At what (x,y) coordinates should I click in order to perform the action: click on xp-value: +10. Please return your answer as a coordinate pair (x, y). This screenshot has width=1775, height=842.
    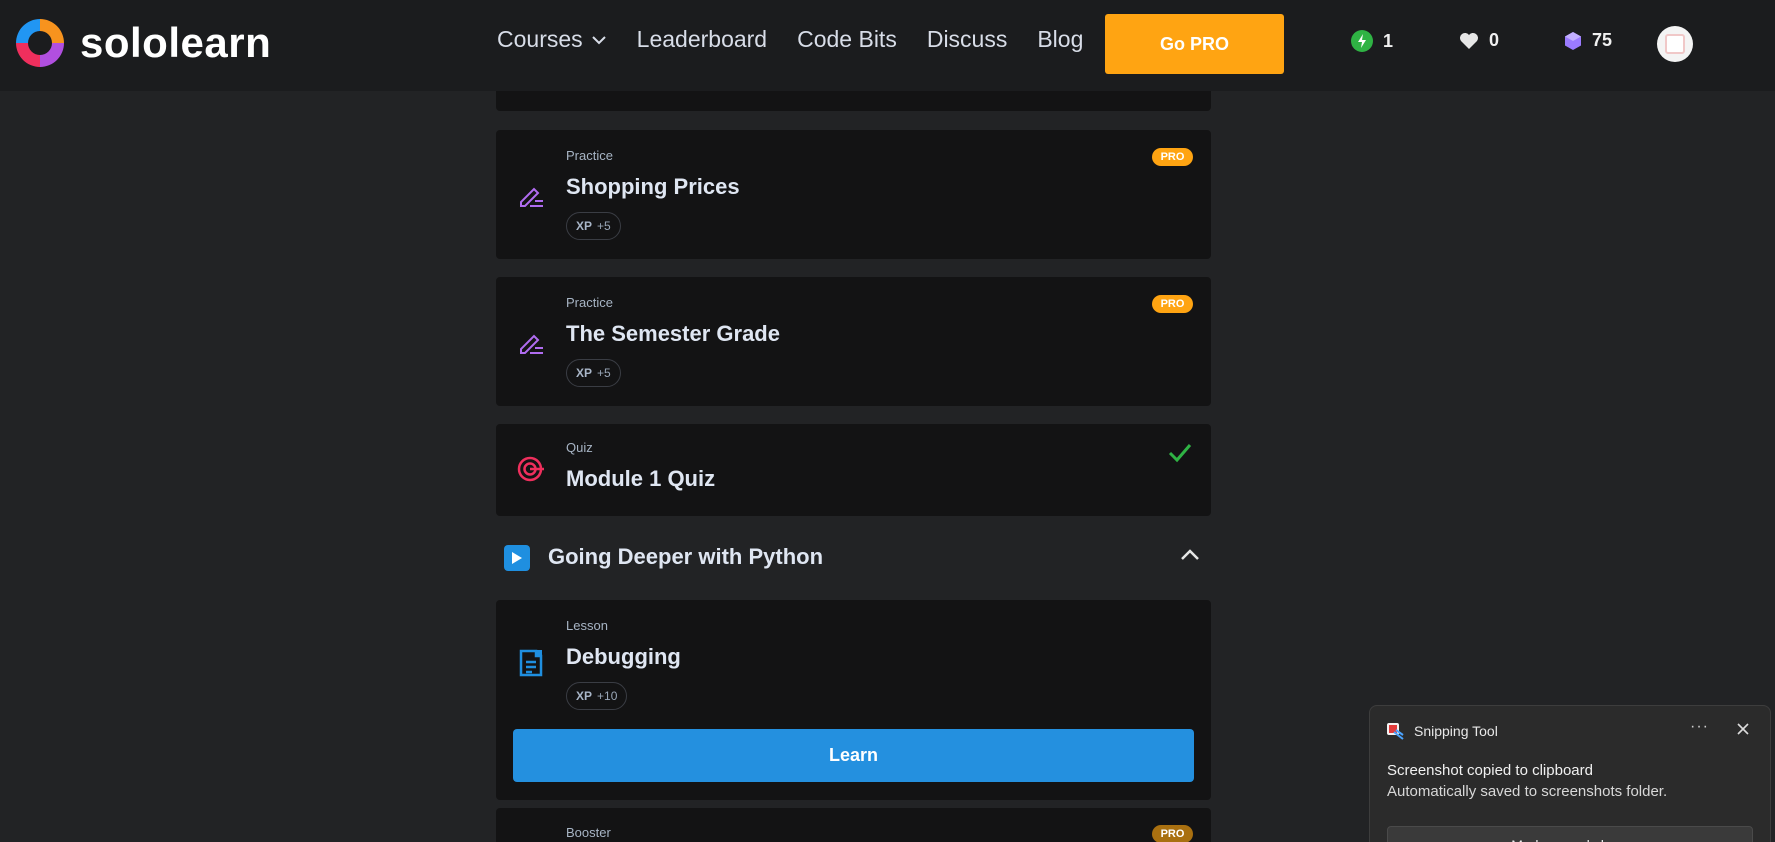
    Looking at the image, I should click on (607, 696).